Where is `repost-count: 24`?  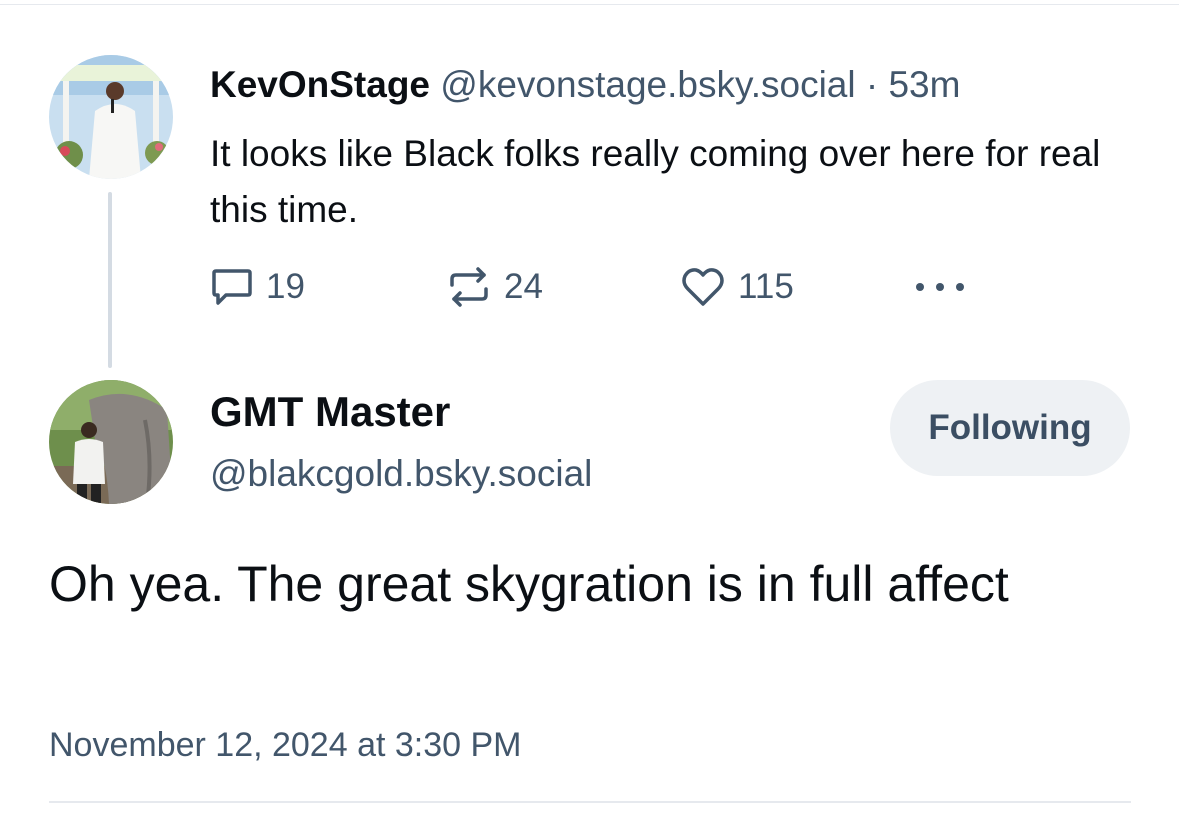
repost-count: 24 is located at coordinates (523, 286).